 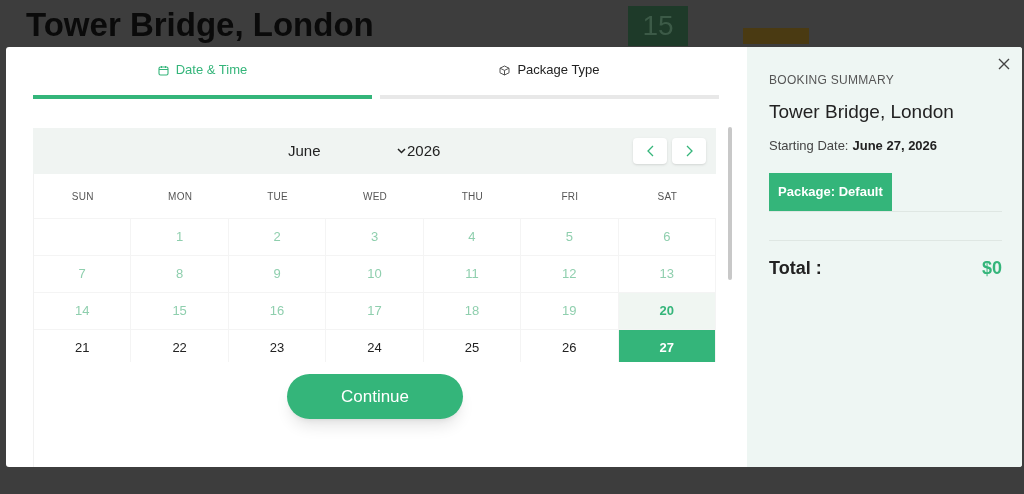 What do you see at coordinates (277, 196) in the screenshot?
I see `weekday-label: TUE` at bounding box center [277, 196].